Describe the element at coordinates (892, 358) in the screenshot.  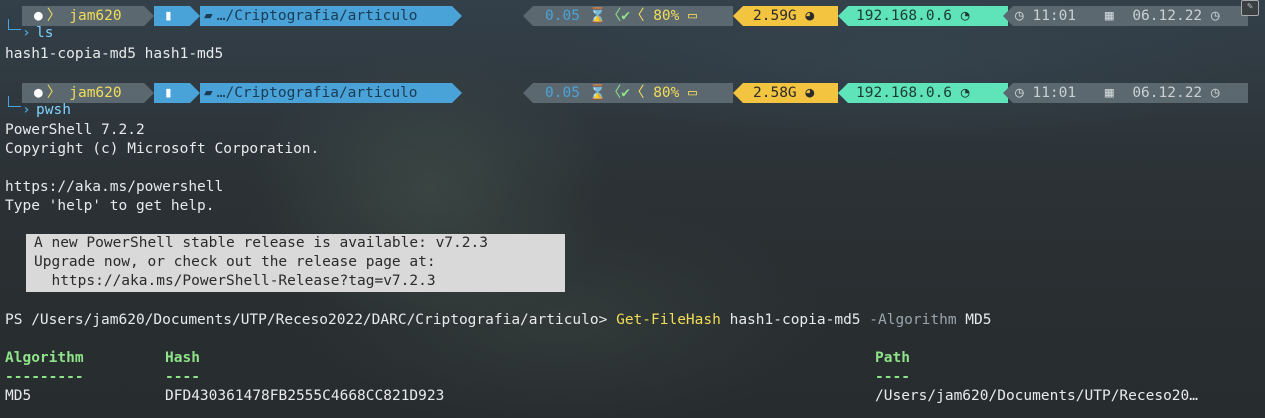
I see `column-header-path: Path` at that location.